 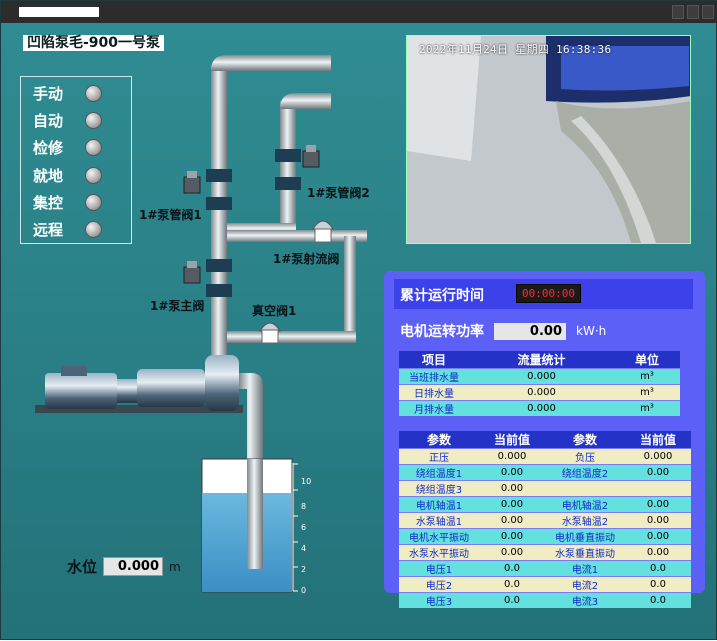 What do you see at coordinates (288, 165) in the screenshot?
I see `branch-pipe` at bounding box center [288, 165].